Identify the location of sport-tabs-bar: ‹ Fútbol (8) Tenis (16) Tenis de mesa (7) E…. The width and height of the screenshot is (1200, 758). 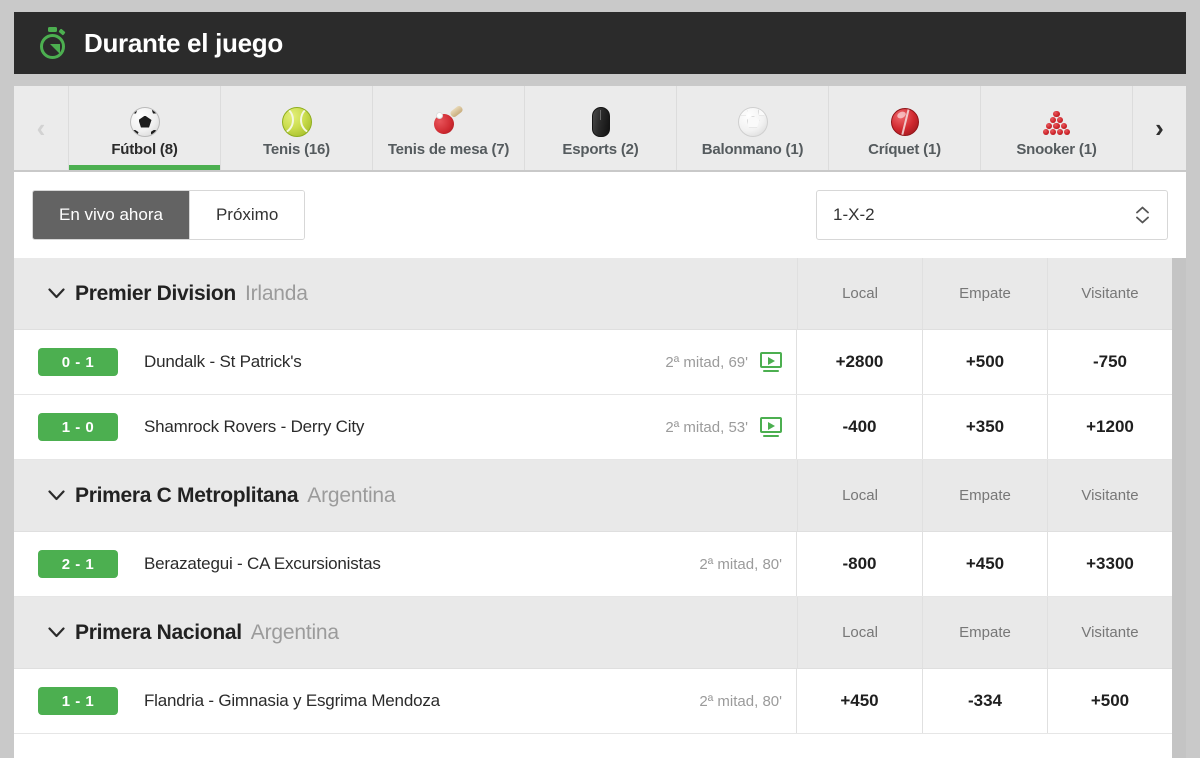
(600, 128).